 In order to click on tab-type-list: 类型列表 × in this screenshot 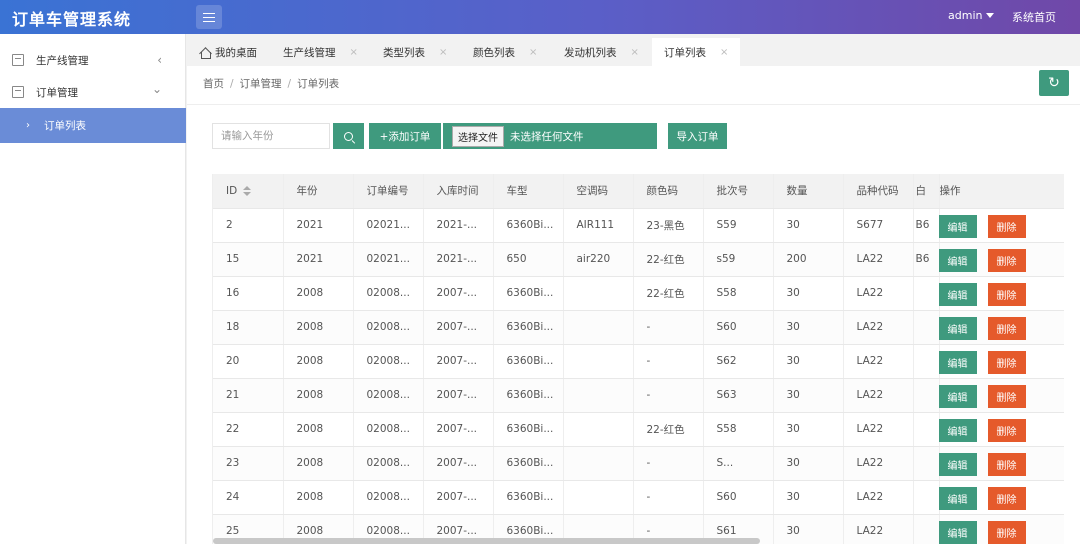, I will do `click(415, 52)`.